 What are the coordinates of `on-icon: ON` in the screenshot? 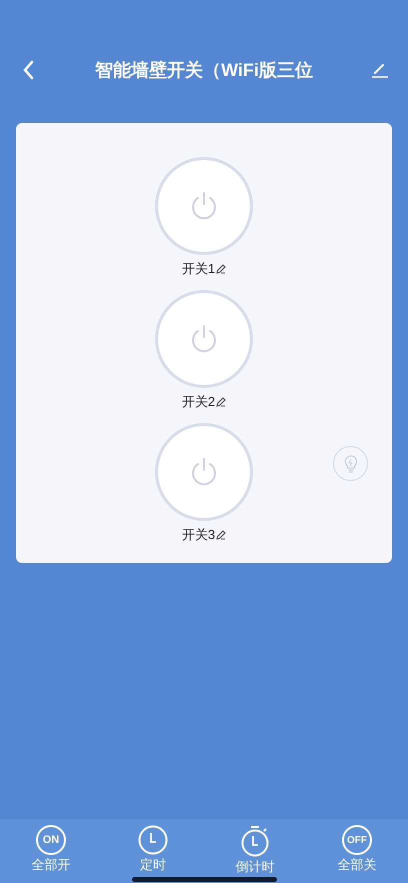 It's located at (51, 840).